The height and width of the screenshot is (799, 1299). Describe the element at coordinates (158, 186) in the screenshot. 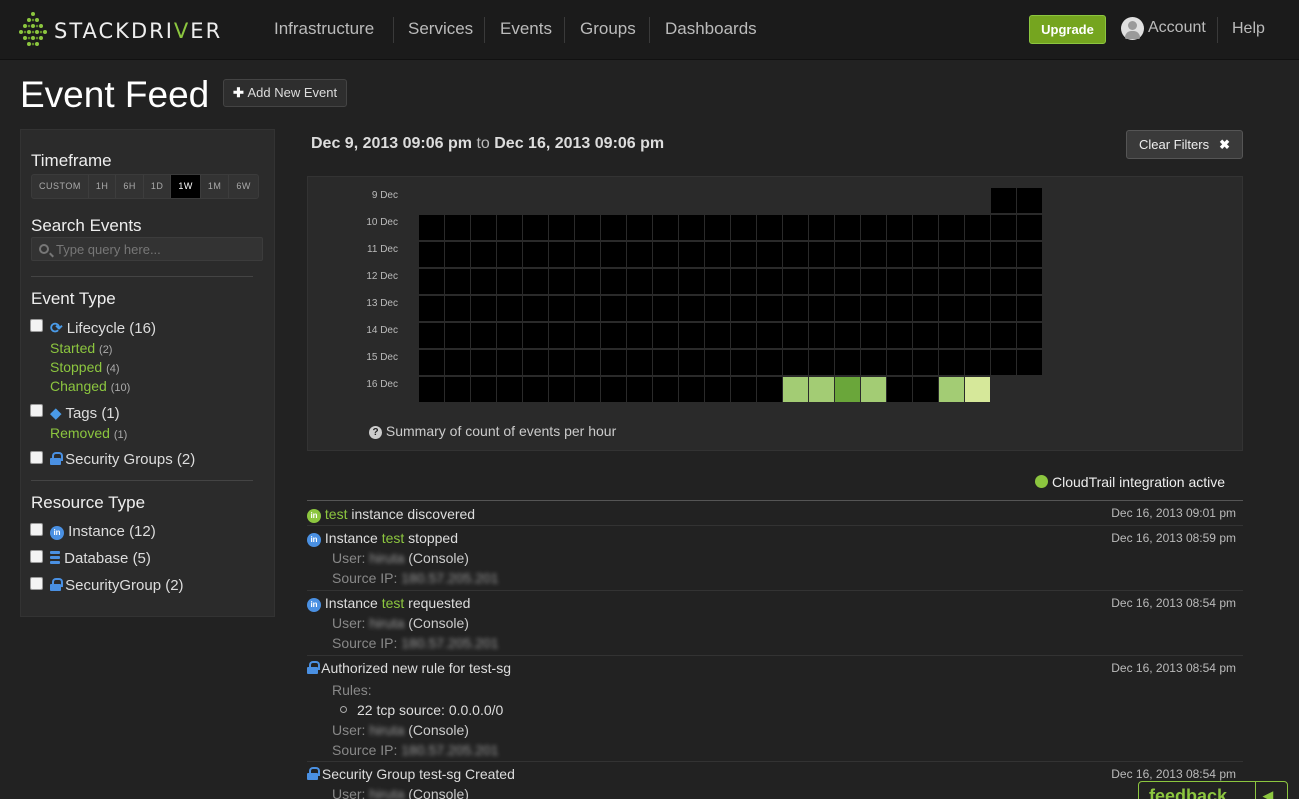

I see `timeframe-1d: 1D` at that location.